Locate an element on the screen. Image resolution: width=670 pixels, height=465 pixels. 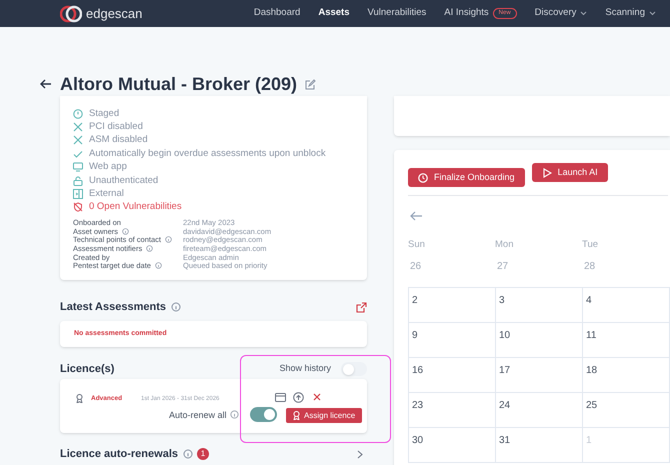
toggle-label: Show history is located at coordinates (305, 369).